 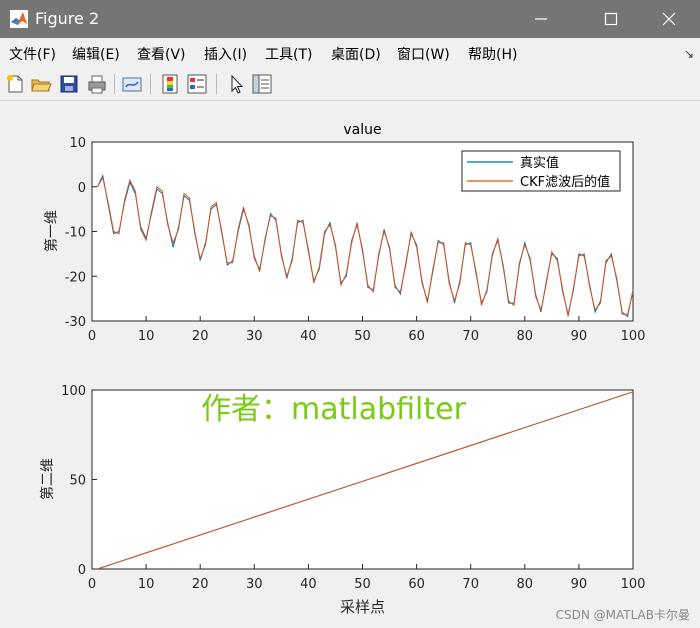 What do you see at coordinates (236, 84) in the screenshot?
I see `pointer-icon` at bounding box center [236, 84].